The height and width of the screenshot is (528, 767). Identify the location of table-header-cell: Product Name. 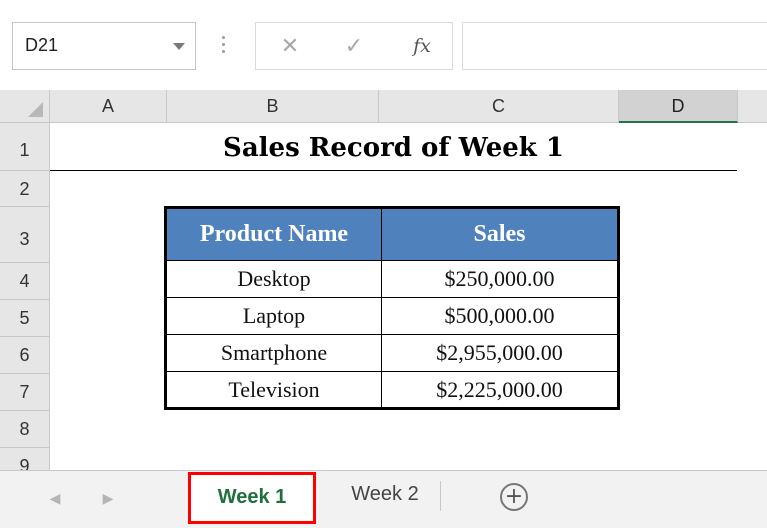
(273, 234).